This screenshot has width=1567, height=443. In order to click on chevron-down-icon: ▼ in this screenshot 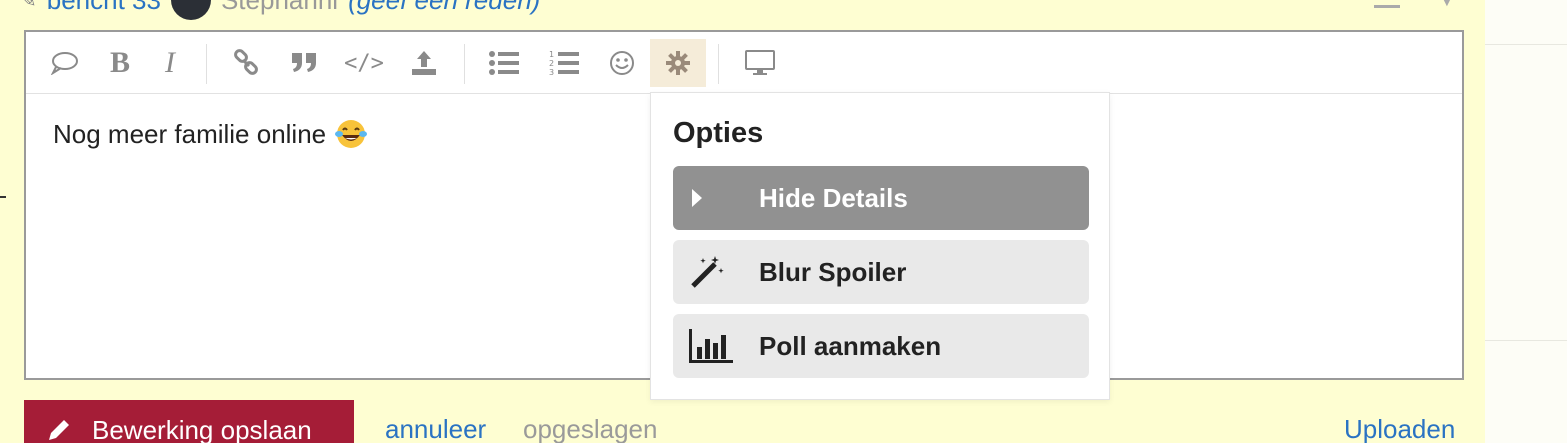, I will do `click(1447, 5)`.